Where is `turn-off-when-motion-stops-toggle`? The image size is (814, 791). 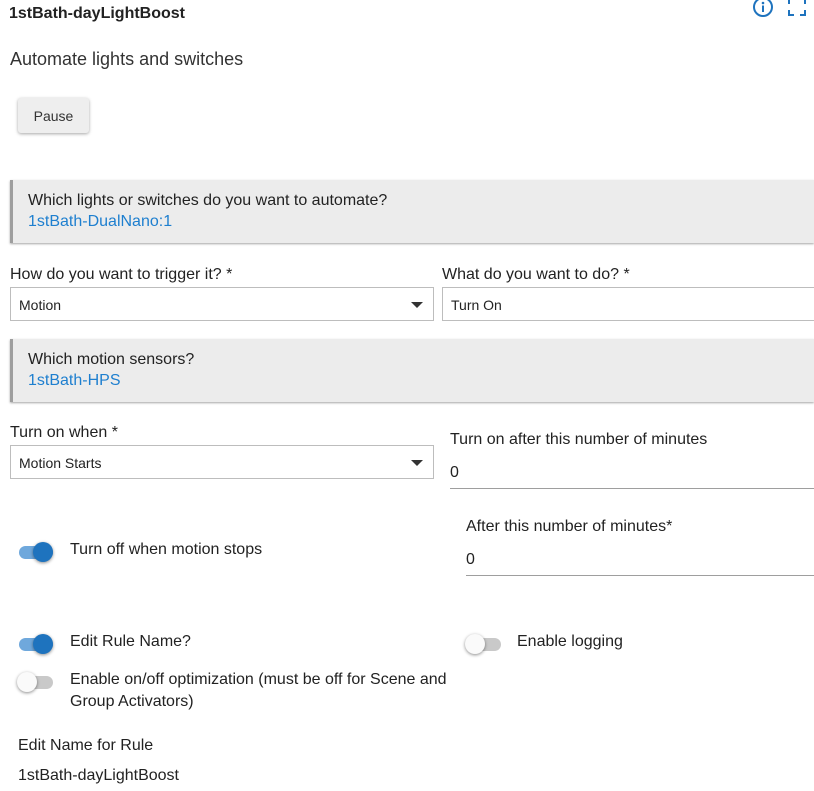
turn-off-when-motion-stops-toggle is located at coordinates (36, 552).